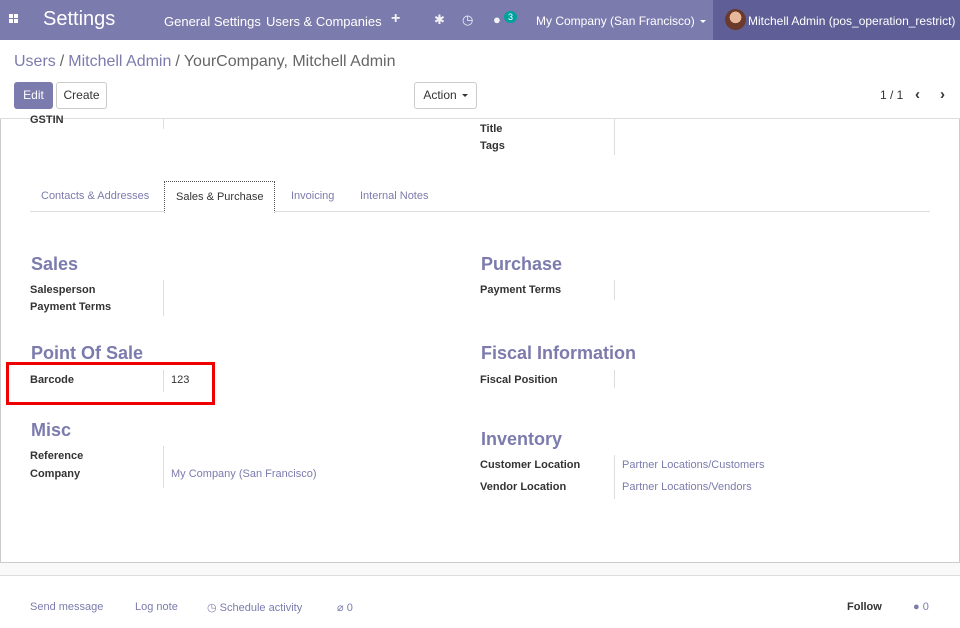 Image resolution: width=960 pixels, height=628 pixels. I want to click on company-label: Company, so click(55, 474).